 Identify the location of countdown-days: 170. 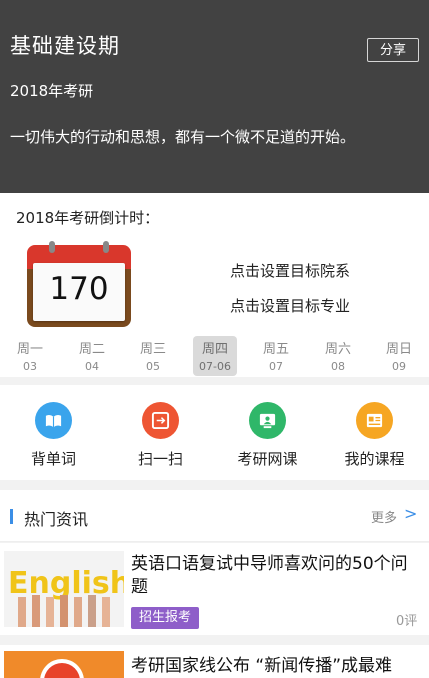
(79, 289).